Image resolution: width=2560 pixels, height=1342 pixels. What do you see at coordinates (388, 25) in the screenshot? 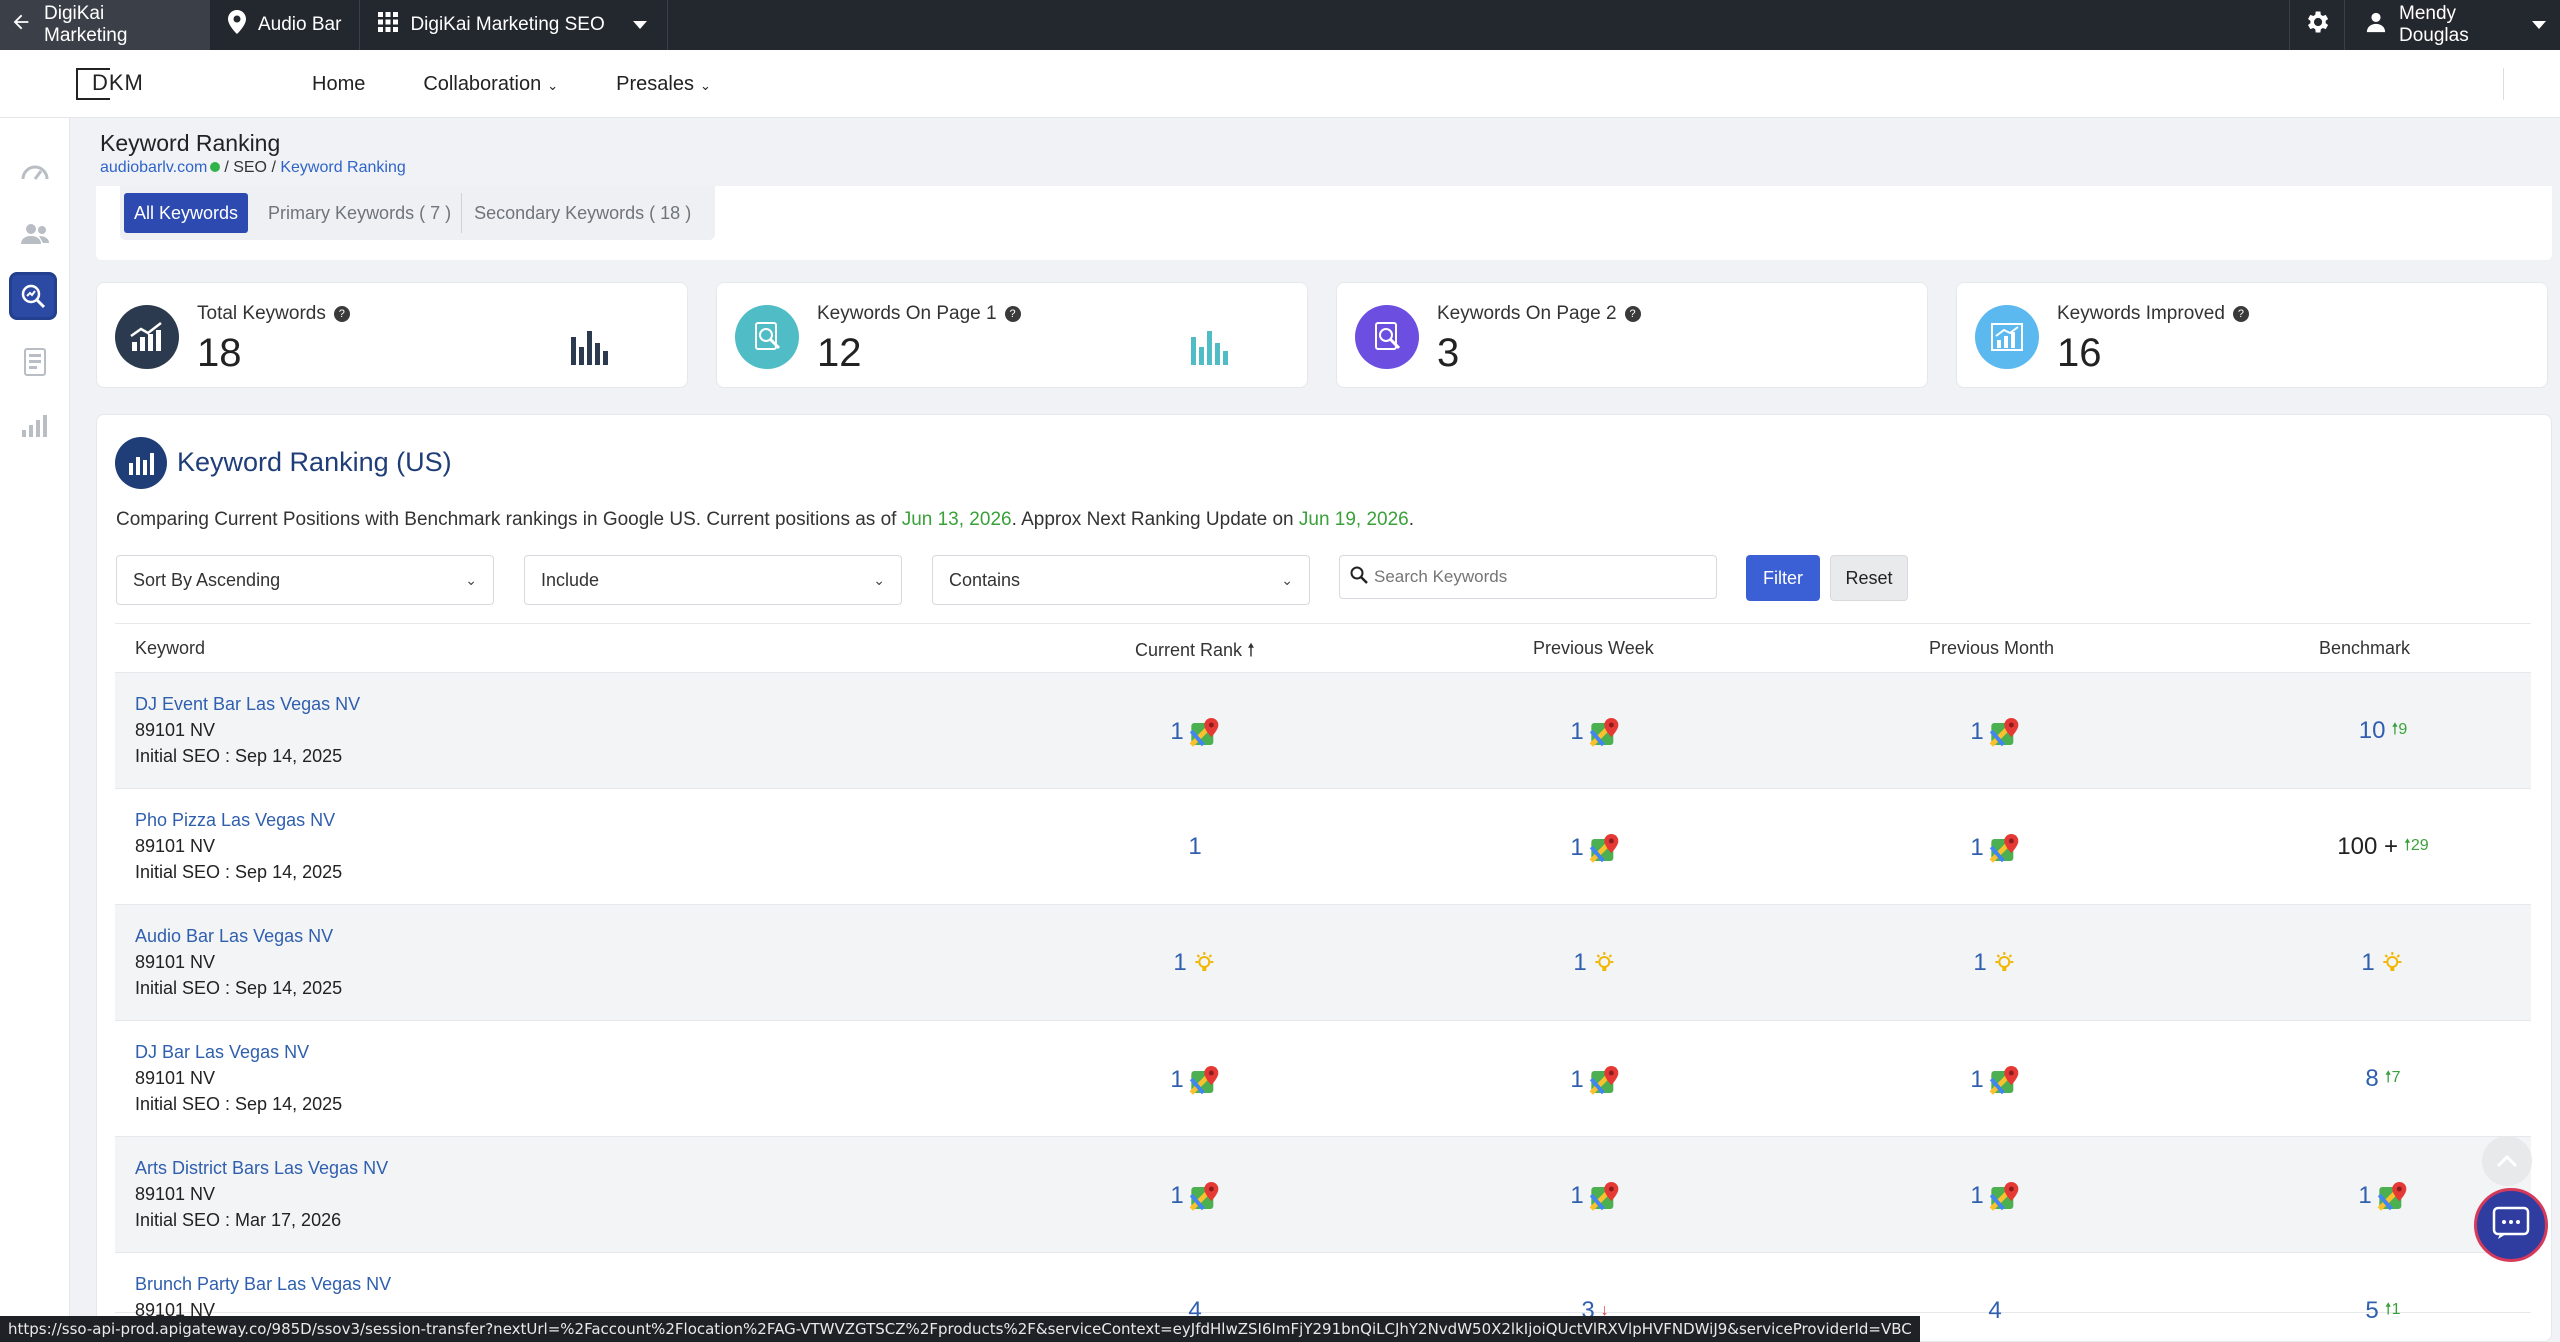
I see `grid-icon` at bounding box center [388, 25].